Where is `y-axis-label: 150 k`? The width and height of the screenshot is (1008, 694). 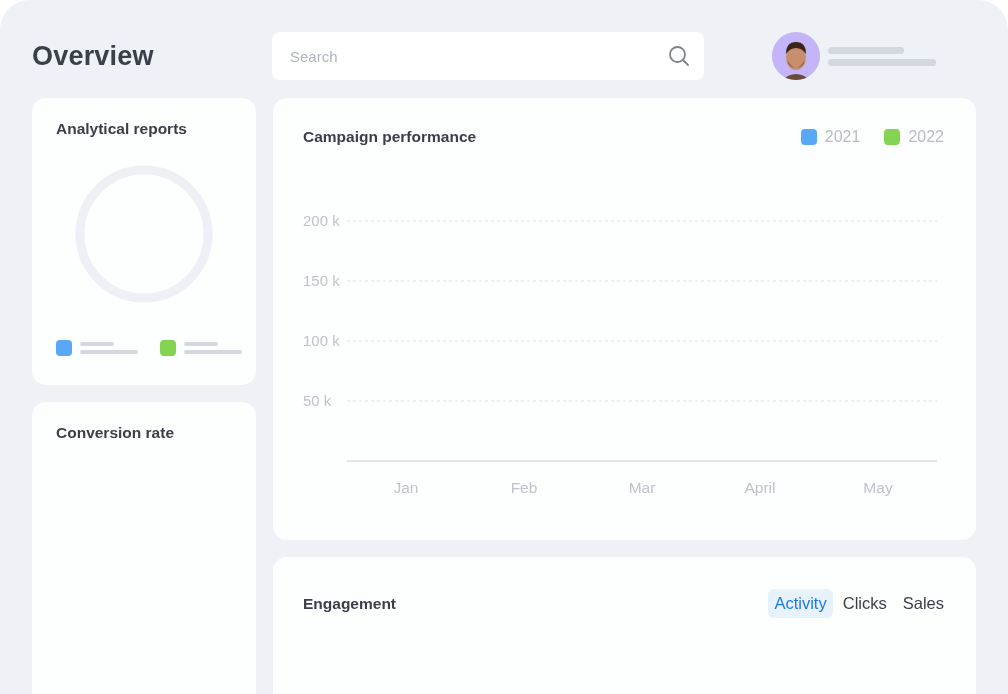
y-axis-label: 150 k is located at coordinates (321, 280).